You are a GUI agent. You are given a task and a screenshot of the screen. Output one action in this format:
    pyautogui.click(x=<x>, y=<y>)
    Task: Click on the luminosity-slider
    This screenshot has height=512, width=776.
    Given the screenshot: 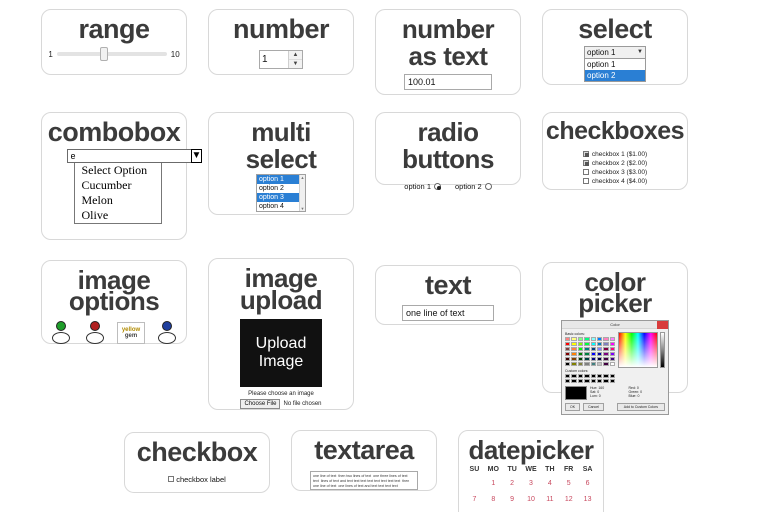 What is the action you would take?
    pyautogui.click(x=662, y=350)
    